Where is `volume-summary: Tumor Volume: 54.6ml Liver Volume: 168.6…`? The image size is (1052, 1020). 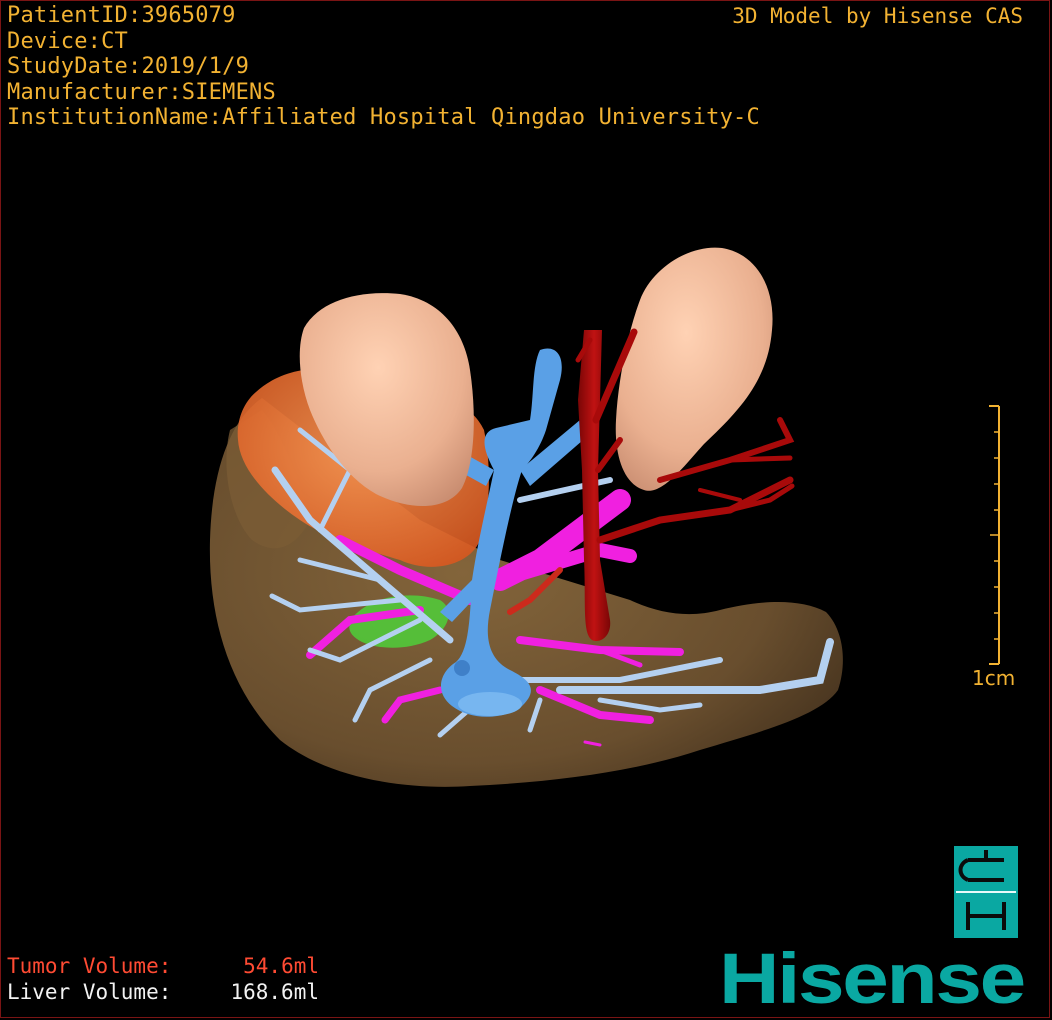 volume-summary: Tumor Volume: 54.6ml Liver Volume: 168.6… is located at coordinates (163, 979).